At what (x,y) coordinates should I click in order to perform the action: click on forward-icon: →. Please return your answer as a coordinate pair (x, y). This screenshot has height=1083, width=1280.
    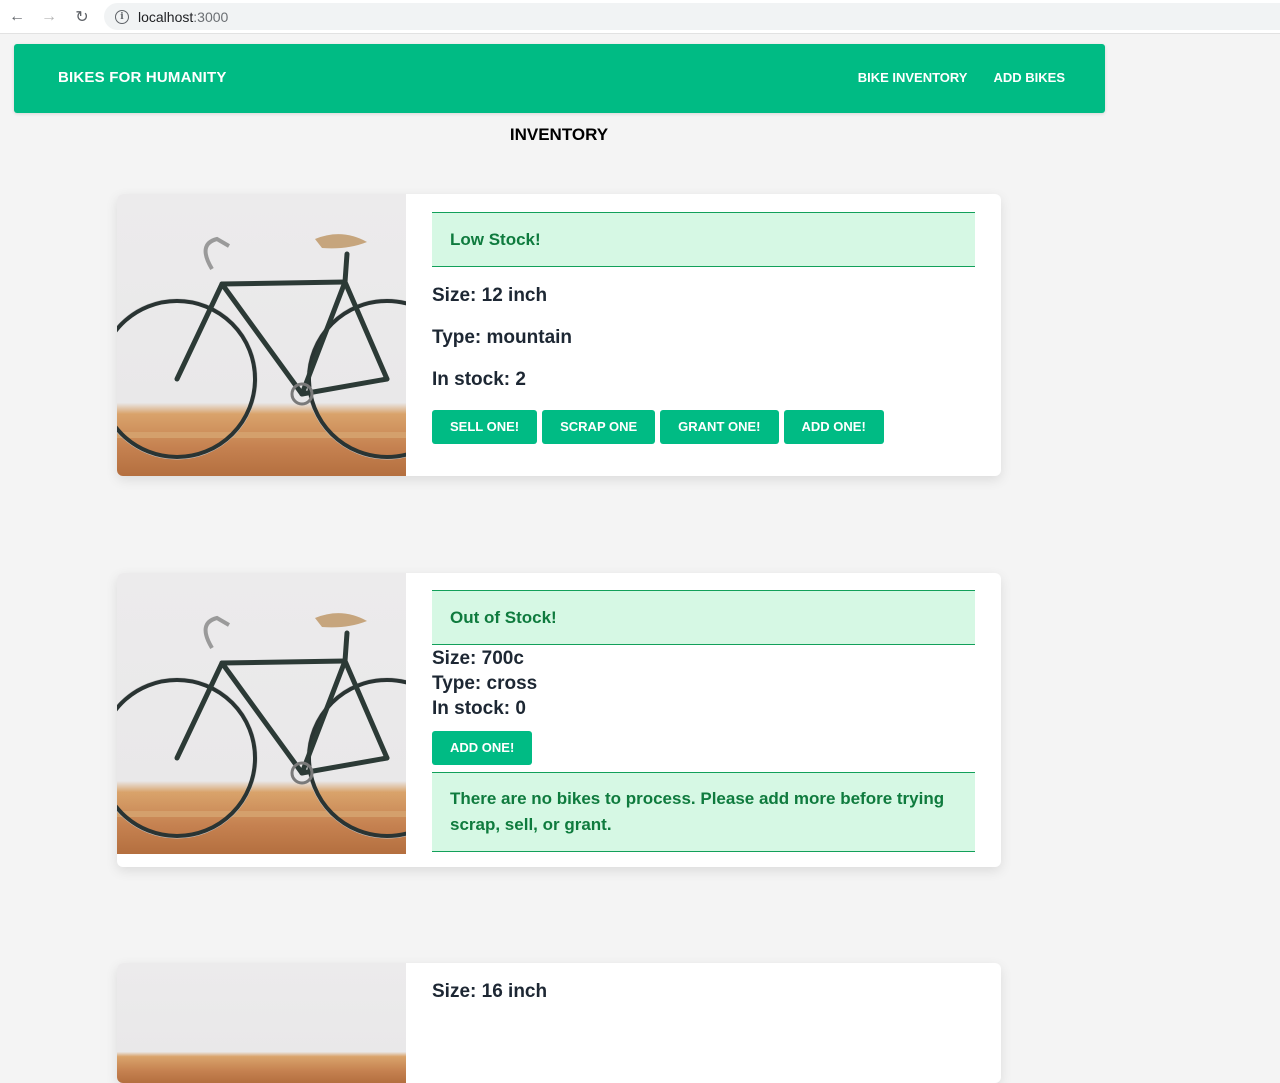
    Looking at the image, I should click on (49, 17).